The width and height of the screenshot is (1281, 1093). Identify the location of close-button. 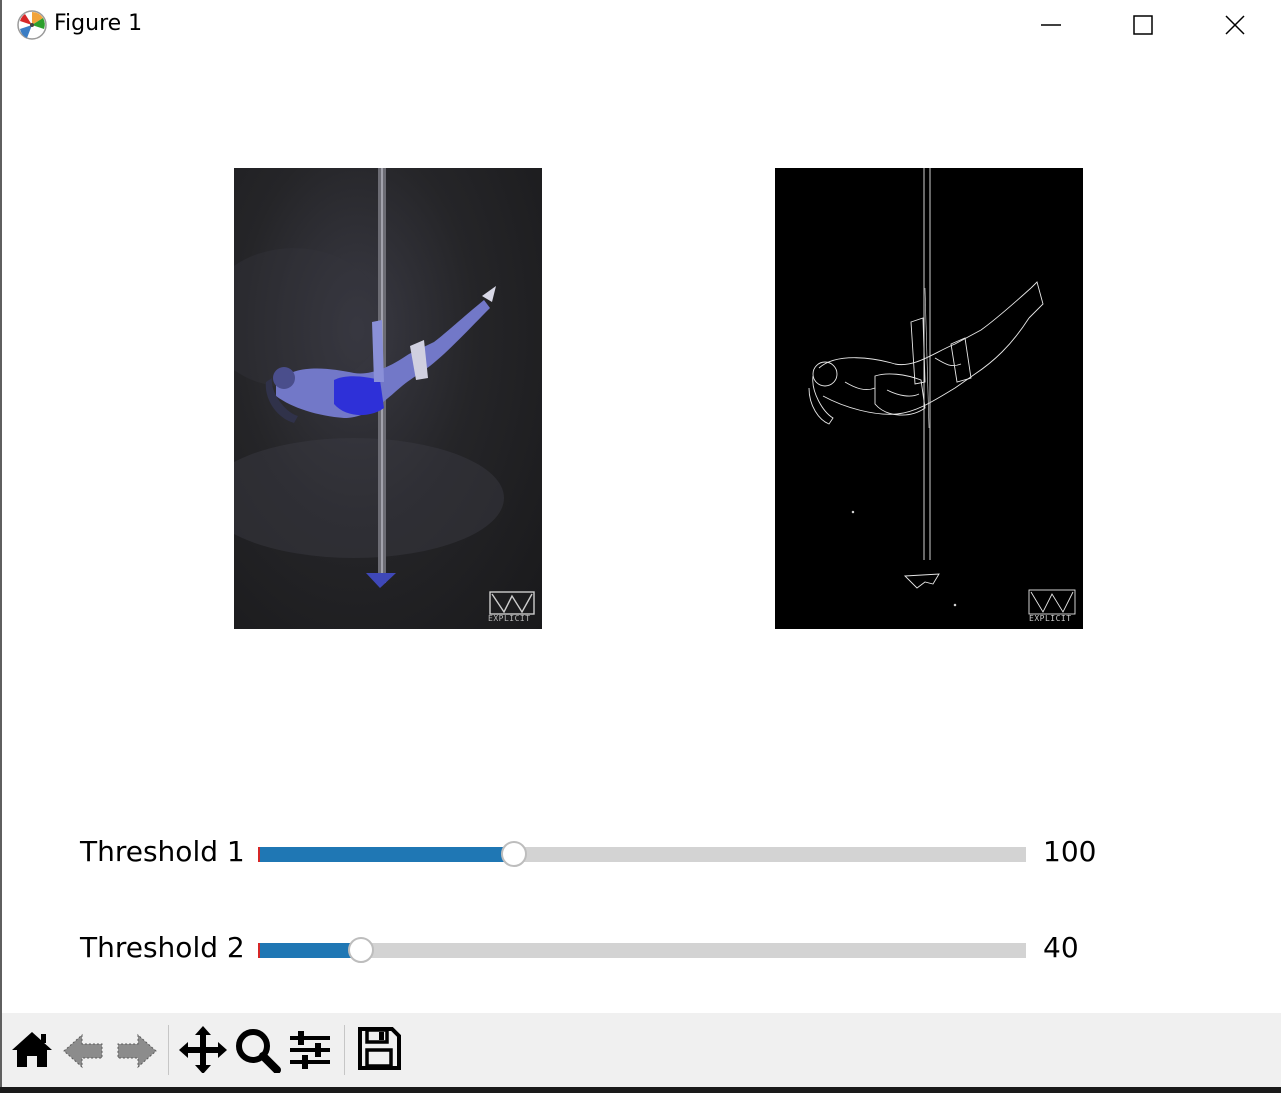
(1235, 25).